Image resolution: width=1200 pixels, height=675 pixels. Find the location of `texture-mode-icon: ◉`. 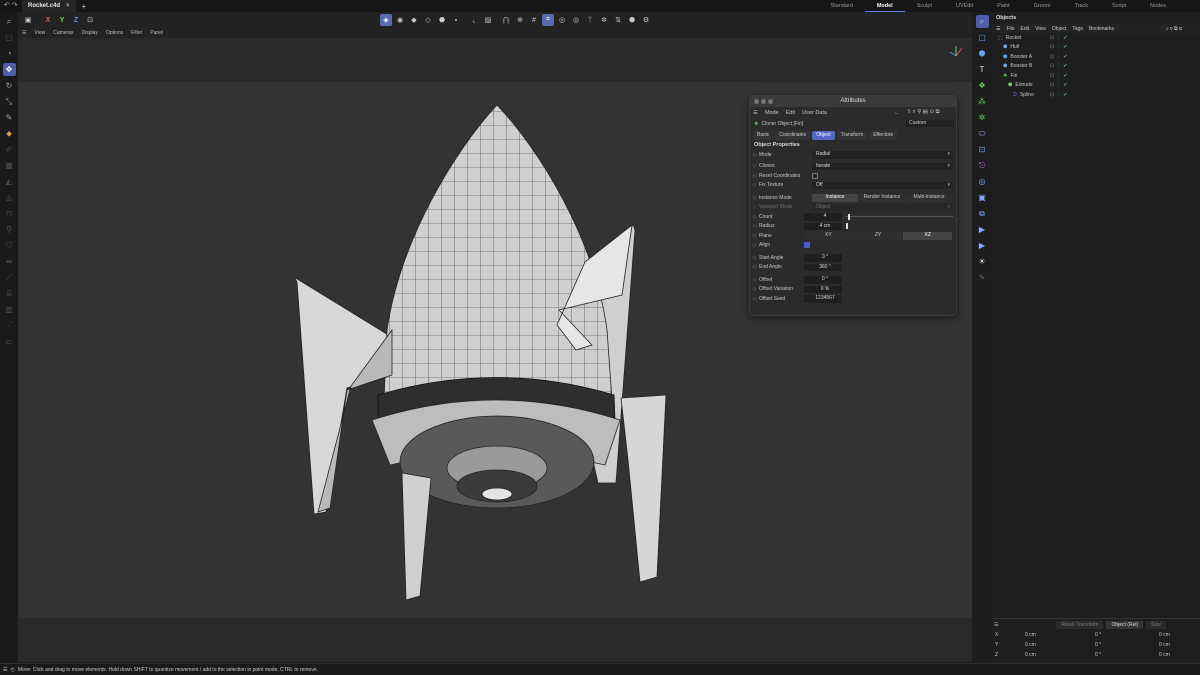

texture-mode-icon: ◉ is located at coordinates (400, 20).